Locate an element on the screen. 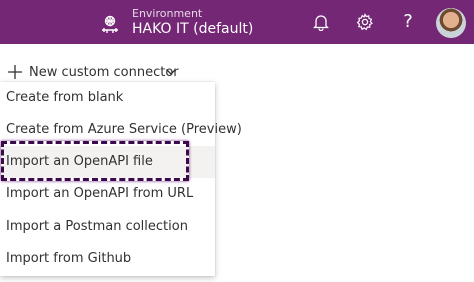 The height and width of the screenshot is (282, 474). environment-name: HAKO IT (default) is located at coordinates (192, 29).